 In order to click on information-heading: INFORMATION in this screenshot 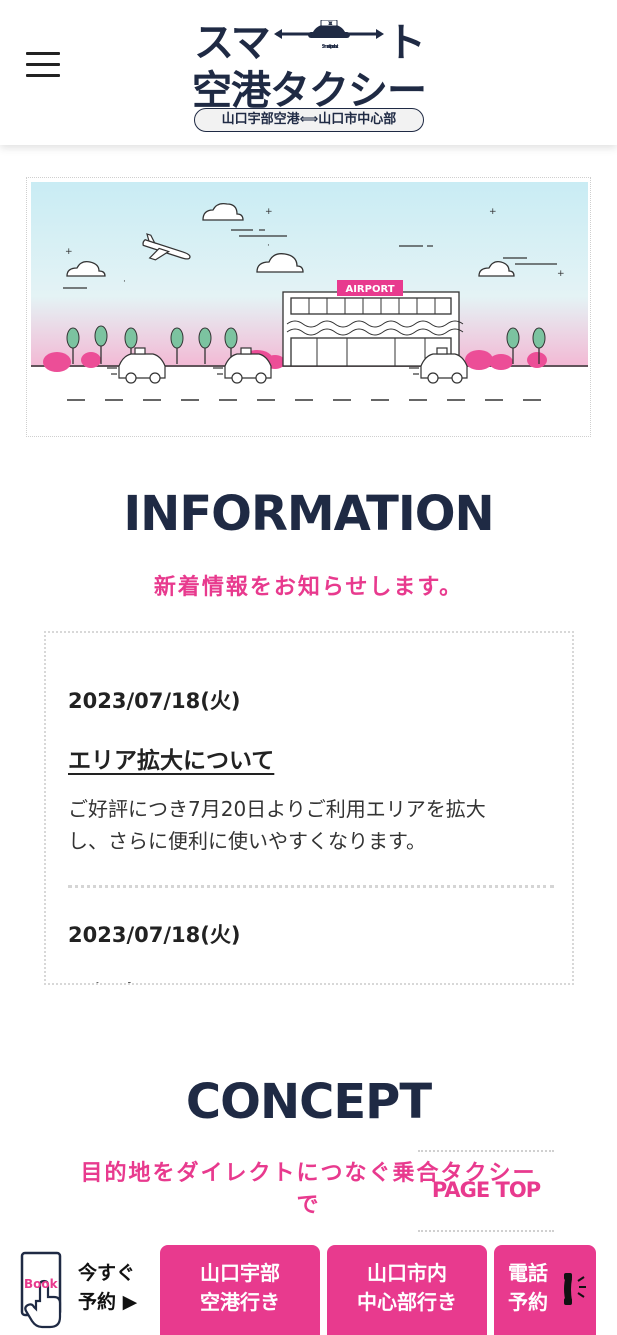, I will do `click(308, 514)`.